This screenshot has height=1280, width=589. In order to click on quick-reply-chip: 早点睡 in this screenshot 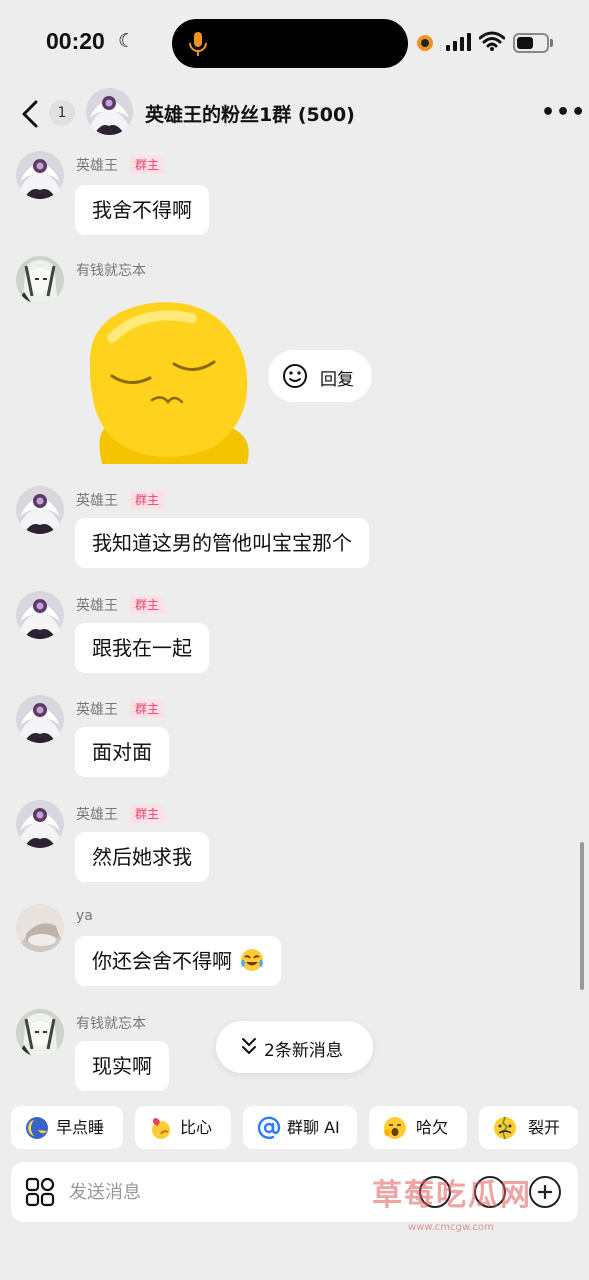, I will do `click(67, 1127)`.